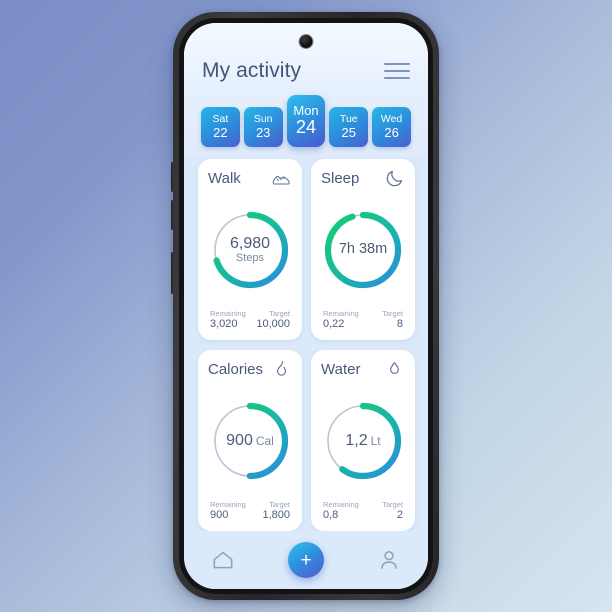 The height and width of the screenshot is (612, 612). Describe the element at coordinates (264, 440) in the screenshot. I see `ring-unit: Cal` at that location.